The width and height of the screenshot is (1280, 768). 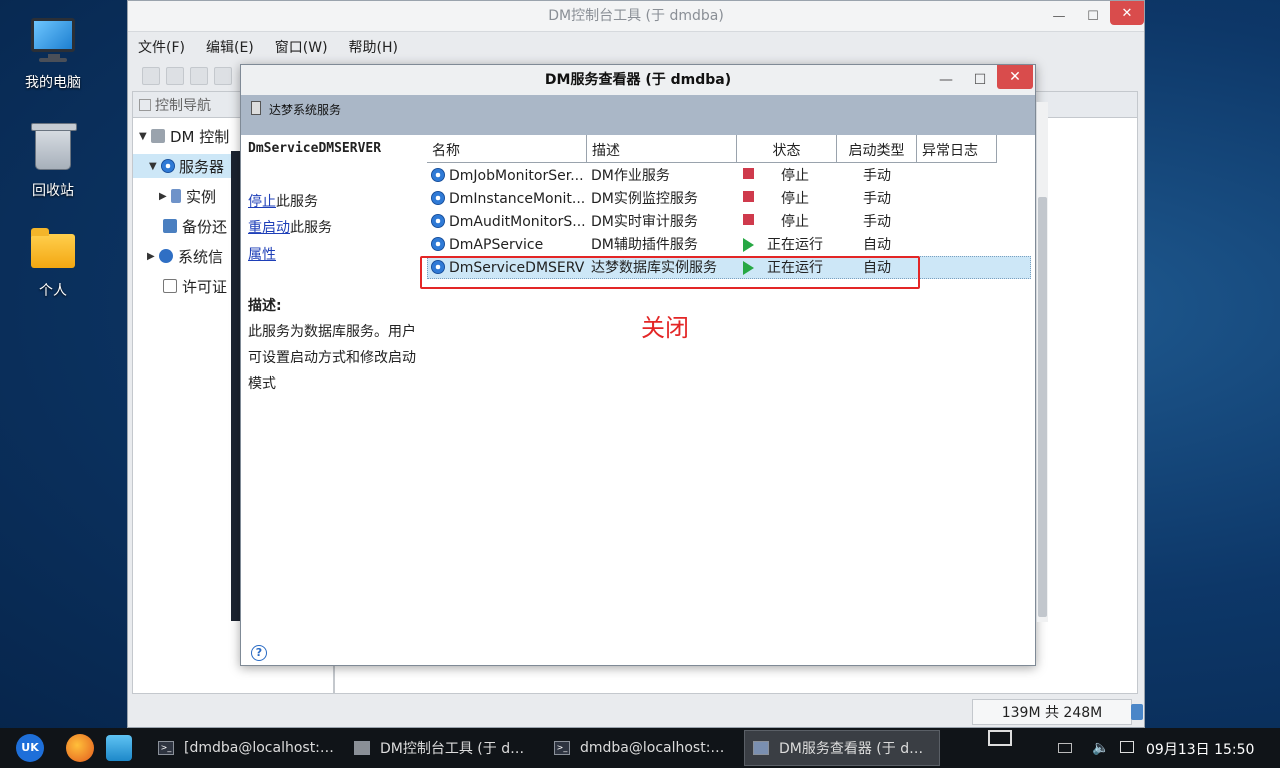 I want to click on save-all-icon, so click(x=175, y=76).